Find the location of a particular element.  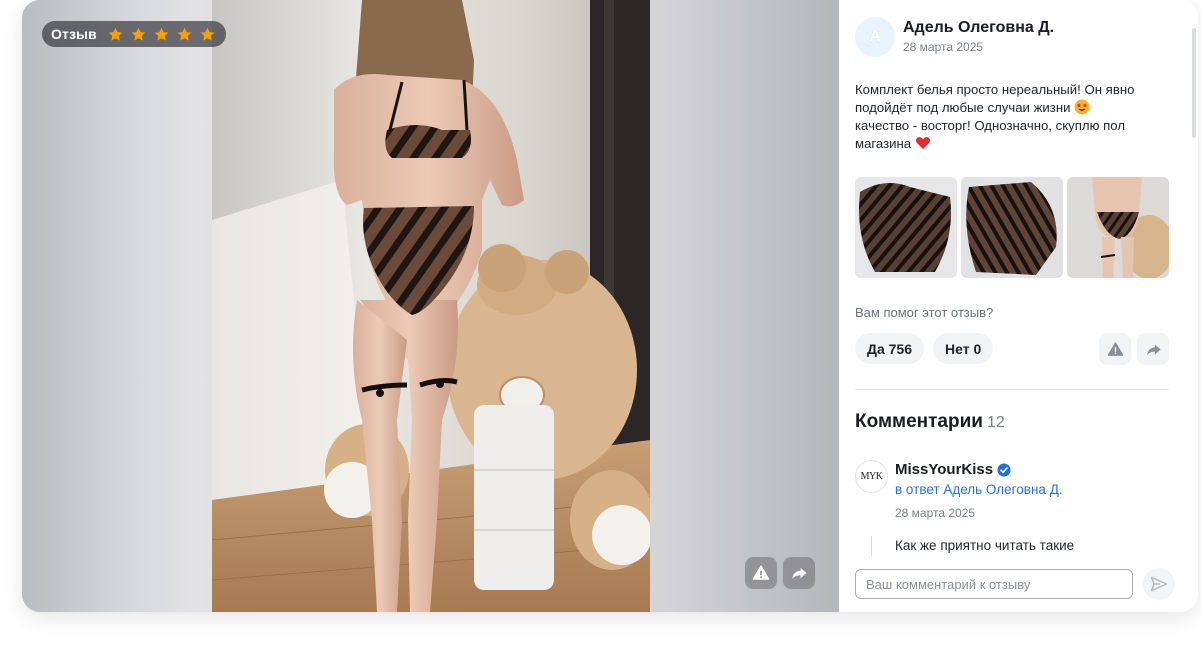

author-avatar-initial: А is located at coordinates (875, 36).